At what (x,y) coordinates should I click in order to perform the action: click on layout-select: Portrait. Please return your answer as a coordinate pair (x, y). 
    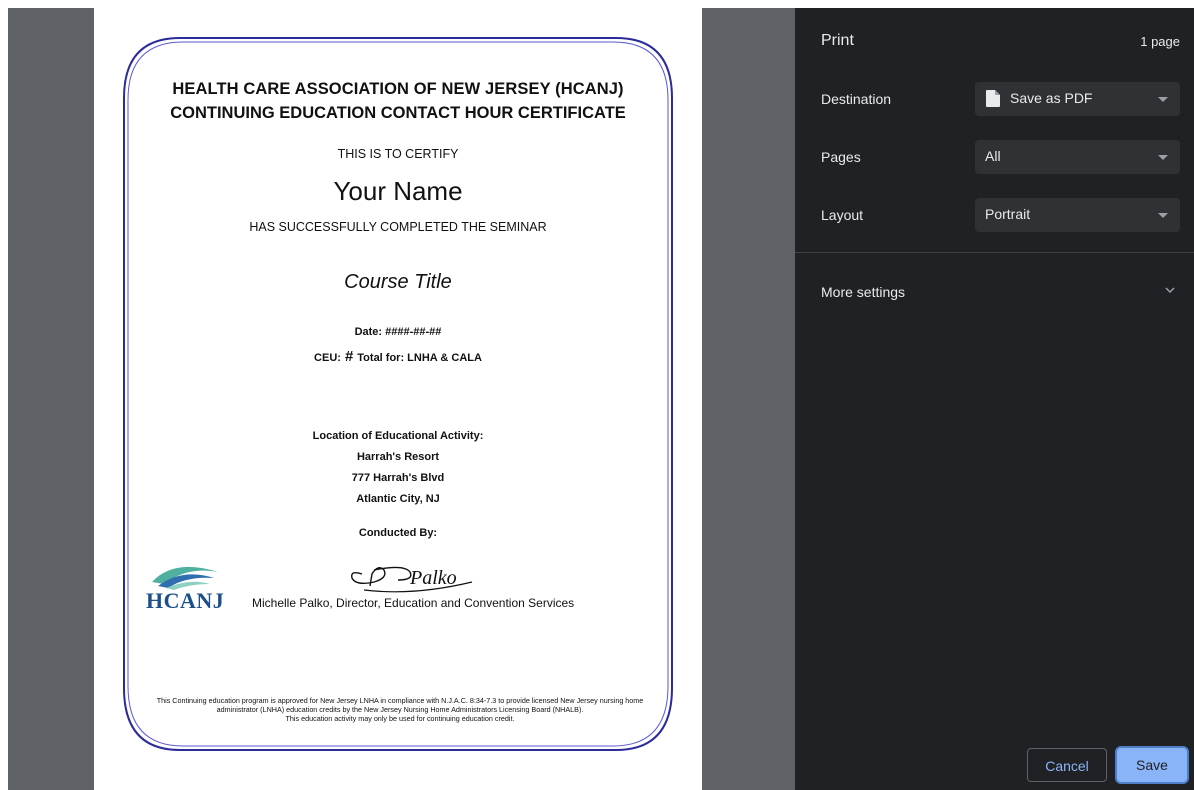
    Looking at the image, I should click on (1077, 215).